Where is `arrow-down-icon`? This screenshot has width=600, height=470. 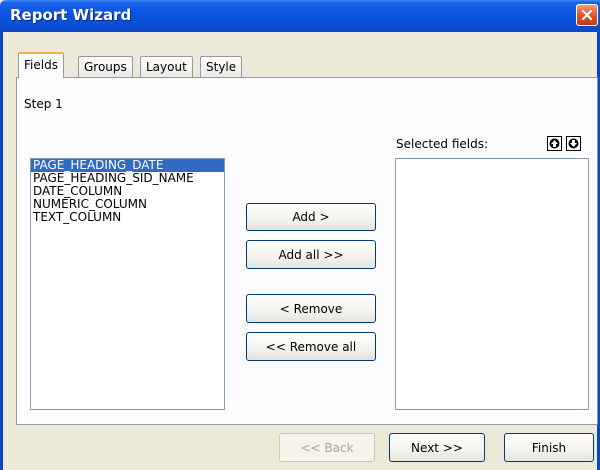 arrow-down-icon is located at coordinates (573, 143).